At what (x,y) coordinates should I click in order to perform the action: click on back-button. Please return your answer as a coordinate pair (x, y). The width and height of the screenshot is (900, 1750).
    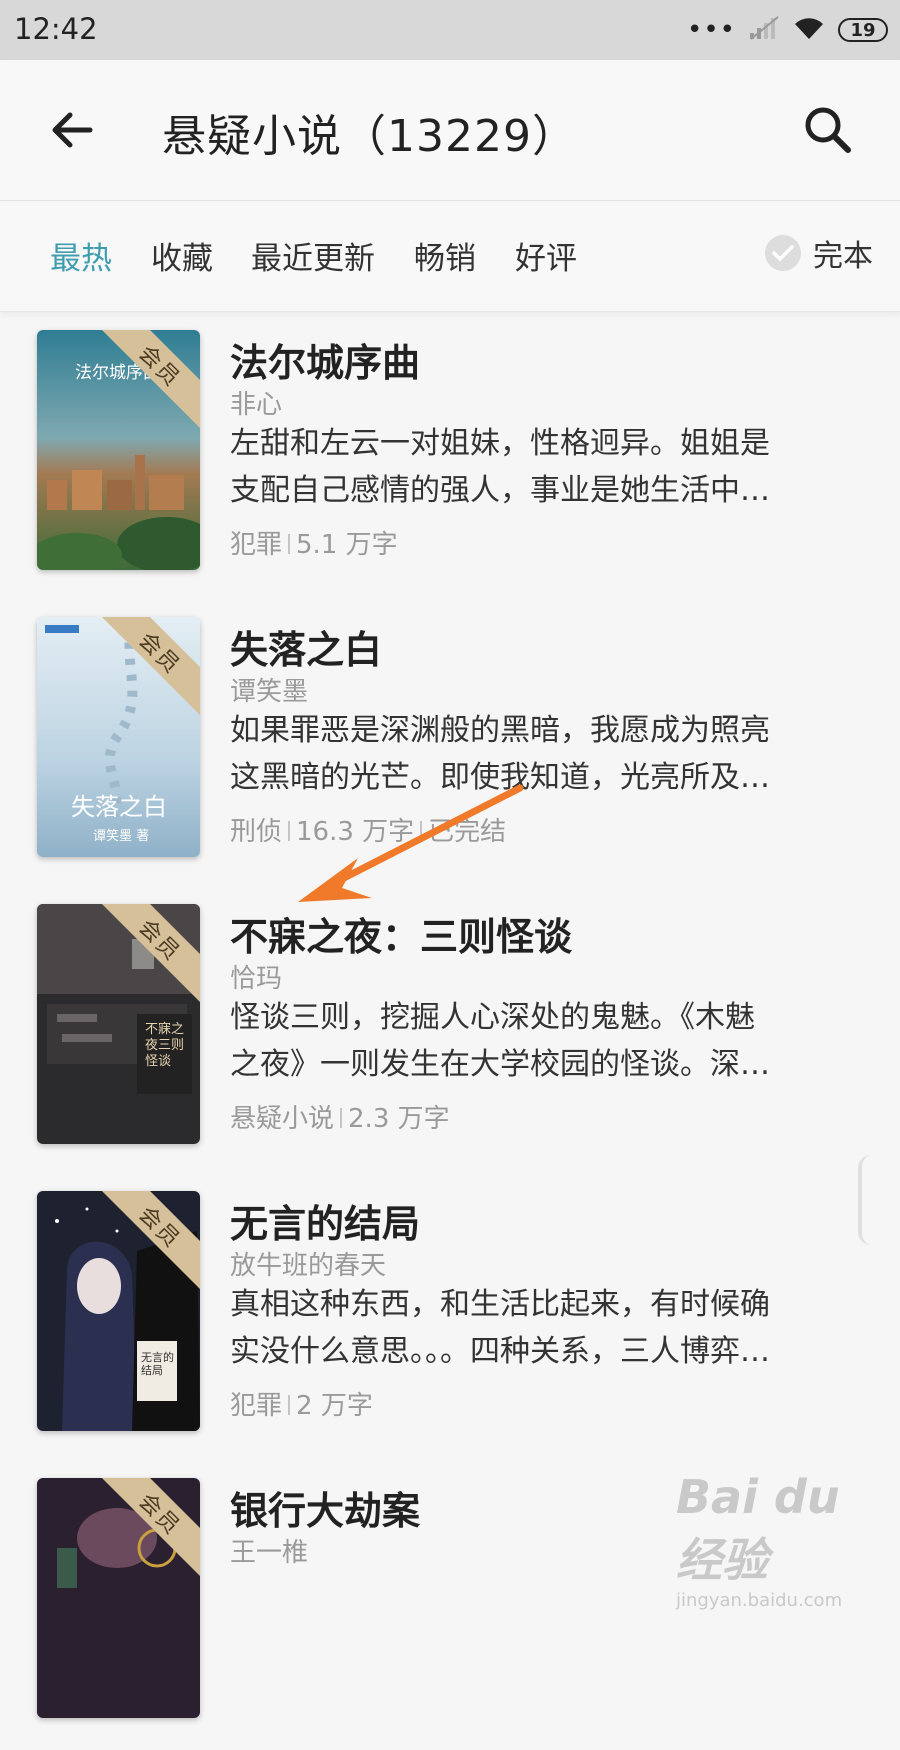
    Looking at the image, I should click on (72, 130).